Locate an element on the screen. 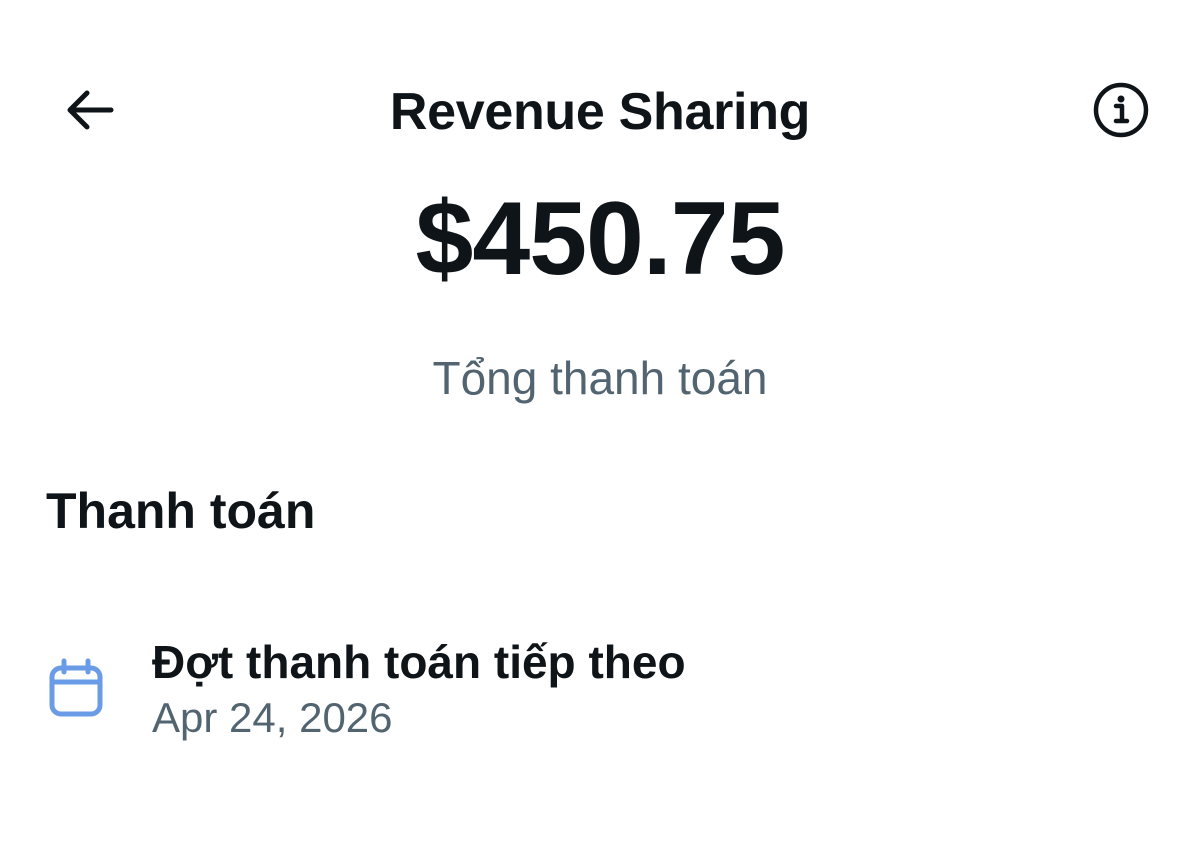 The height and width of the screenshot is (842, 1200). next-payout-row: Đợt thanh toán tiếp theo Apr 24, 2026 is located at coordinates (600, 688).